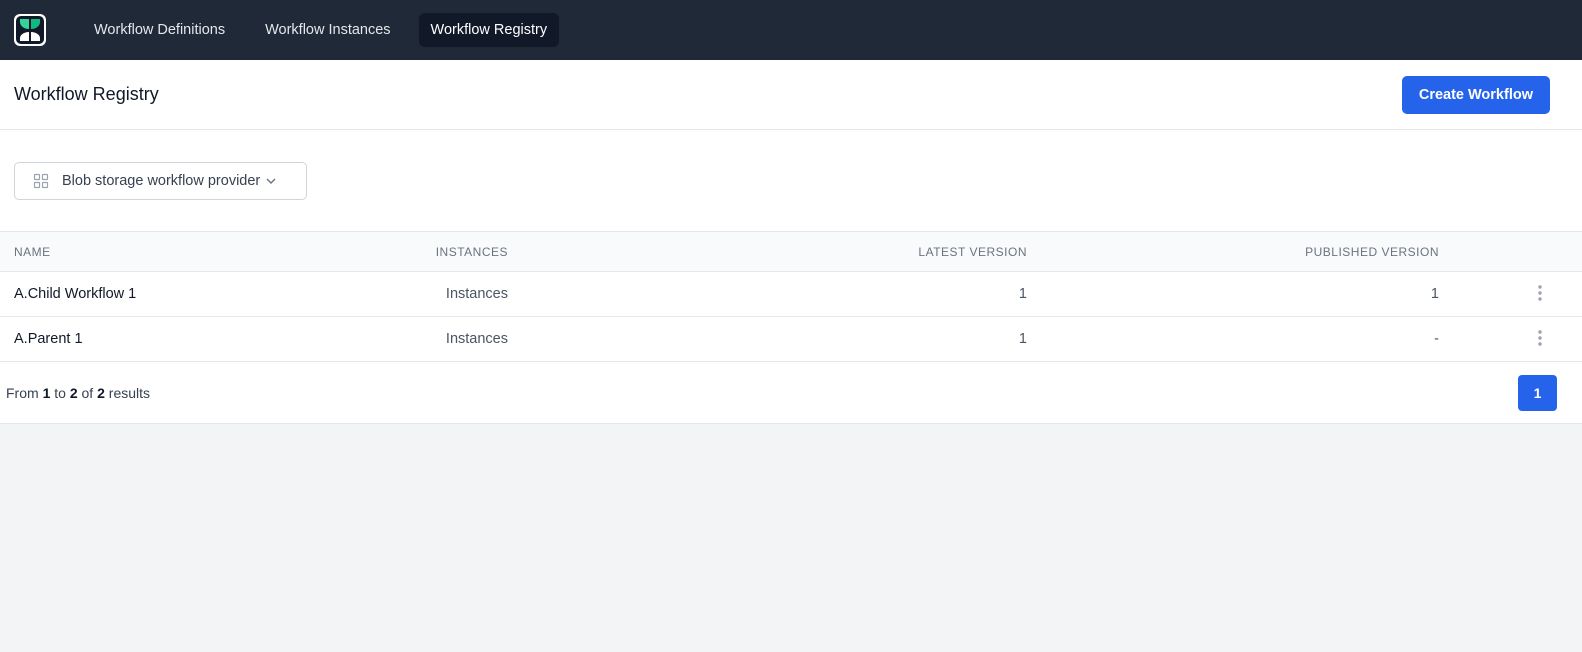  What do you see at coordinates (196, 294) in the screenshot?
I see `workflow-name: A.Child Workflow 1` at bounding box center [196, 294].